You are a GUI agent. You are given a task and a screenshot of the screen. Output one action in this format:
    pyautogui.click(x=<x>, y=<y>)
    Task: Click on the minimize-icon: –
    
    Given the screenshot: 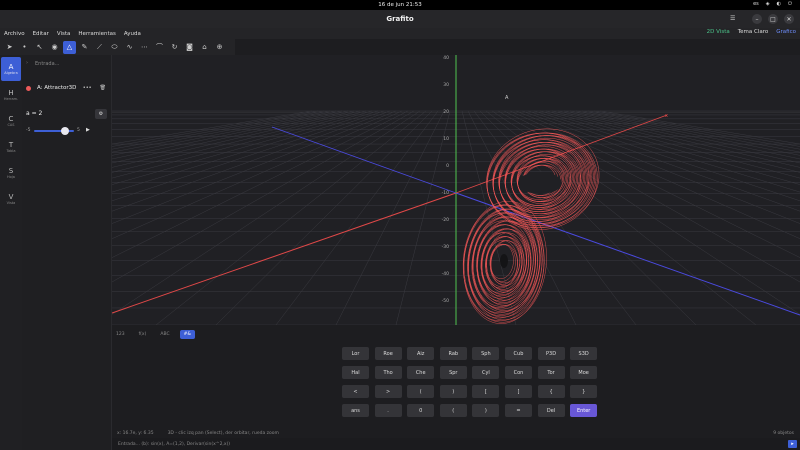 What is the action you would take?
    pyautogui.click(x=757, y=19)
    